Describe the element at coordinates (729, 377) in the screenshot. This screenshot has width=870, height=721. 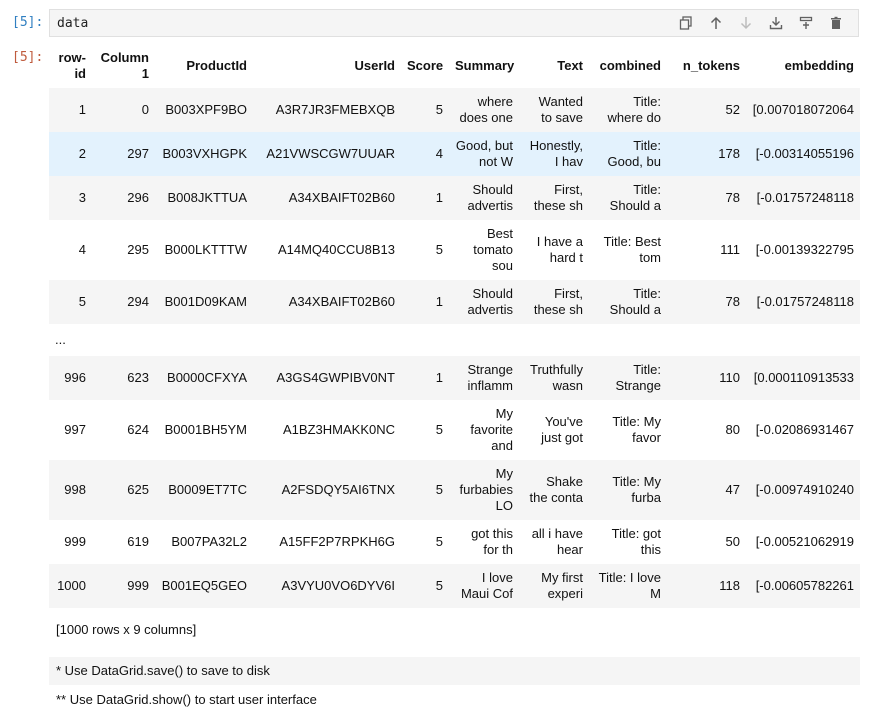
I see `table-cell: 110` at that location.